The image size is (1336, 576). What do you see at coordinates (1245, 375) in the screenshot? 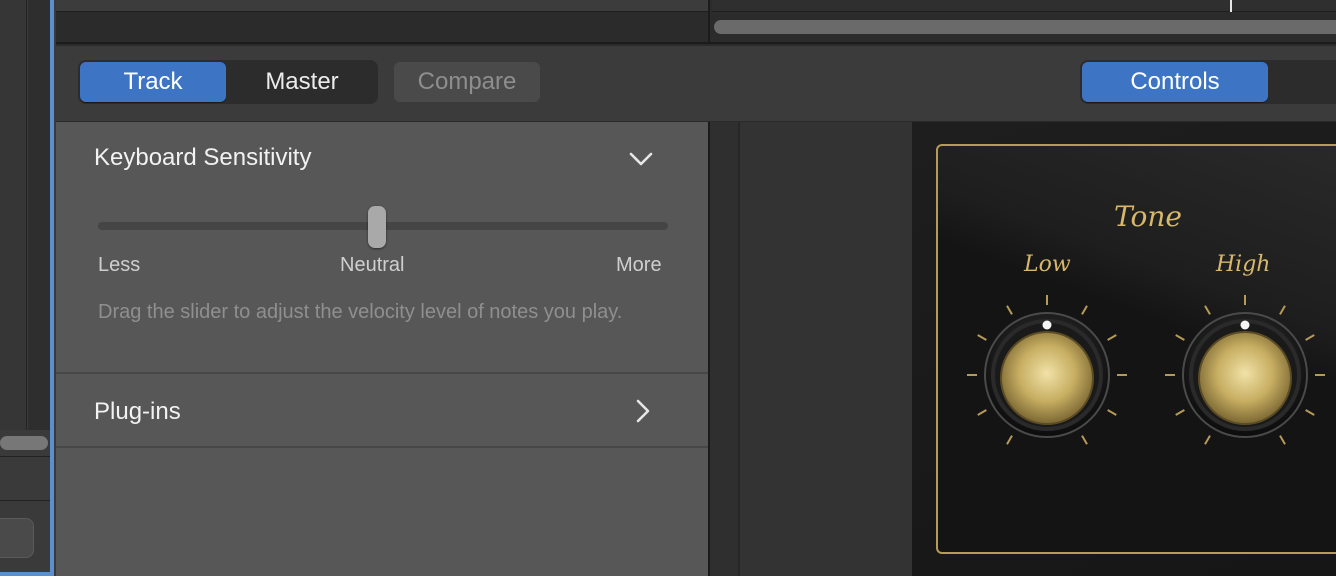
I see `high-knob` at bounding box center [1245, 375].